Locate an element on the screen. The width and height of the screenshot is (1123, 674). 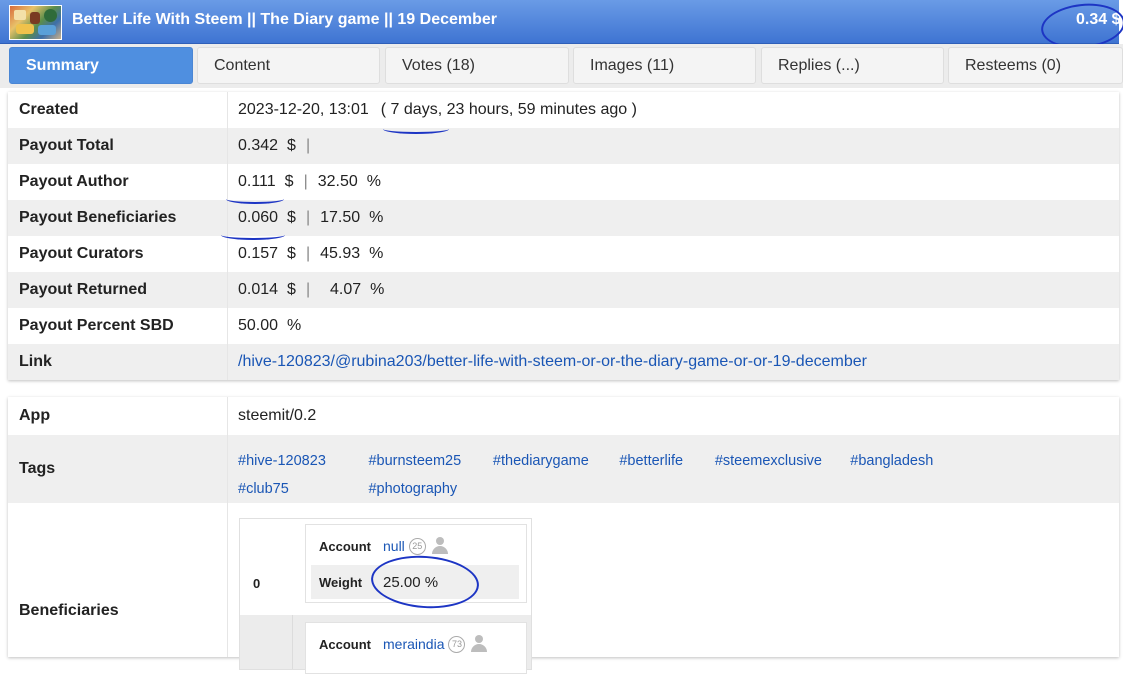
beneficiary-index: 0 is located at coordinates (257, 583).